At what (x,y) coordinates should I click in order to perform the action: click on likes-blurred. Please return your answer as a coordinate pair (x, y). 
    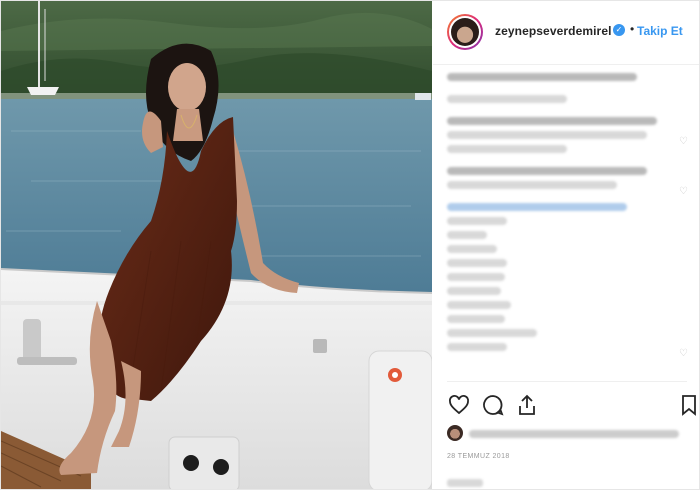
    Looking at the image, I should click on (574, 434).